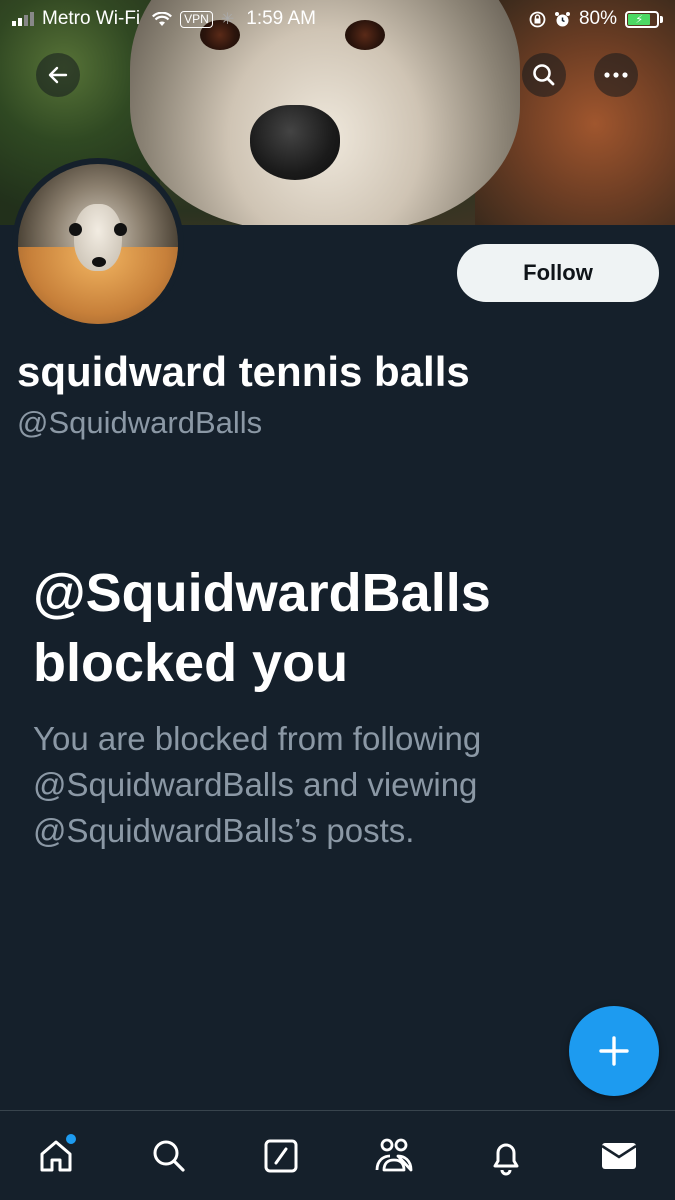 The width and height of the screenshot is (675, 1200). What do you see at coordinates (23, 19) in the screenshot?
I see `cell-signal-icon` at bounding box center [23, 19].